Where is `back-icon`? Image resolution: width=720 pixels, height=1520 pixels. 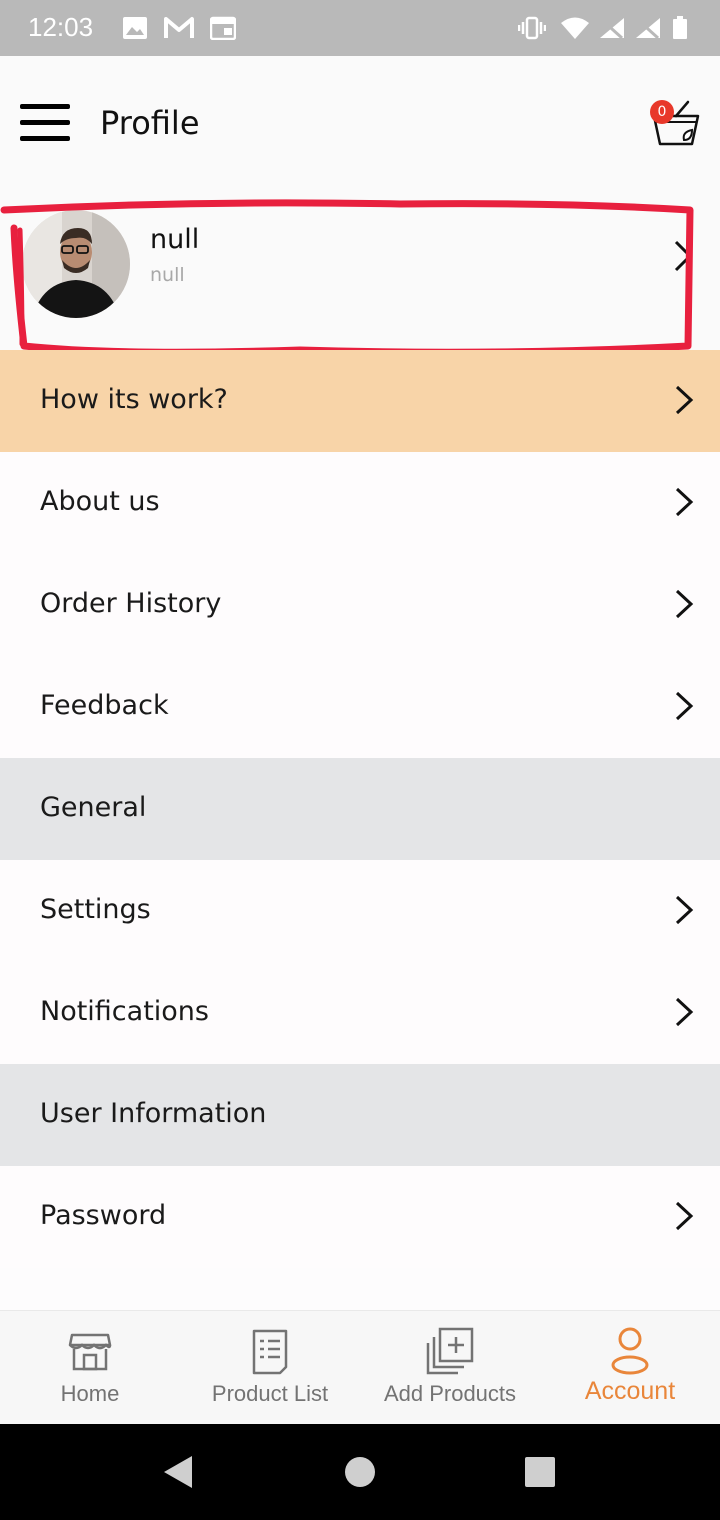 back-icon is located at coordinates (178, 1472).